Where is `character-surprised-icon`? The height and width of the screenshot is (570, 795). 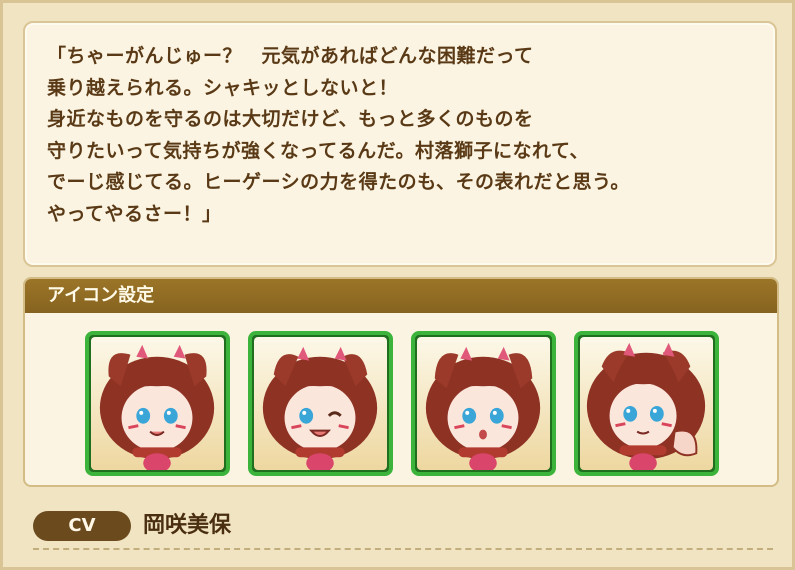
character-surprised-icon is located at coordinates (483, 403).